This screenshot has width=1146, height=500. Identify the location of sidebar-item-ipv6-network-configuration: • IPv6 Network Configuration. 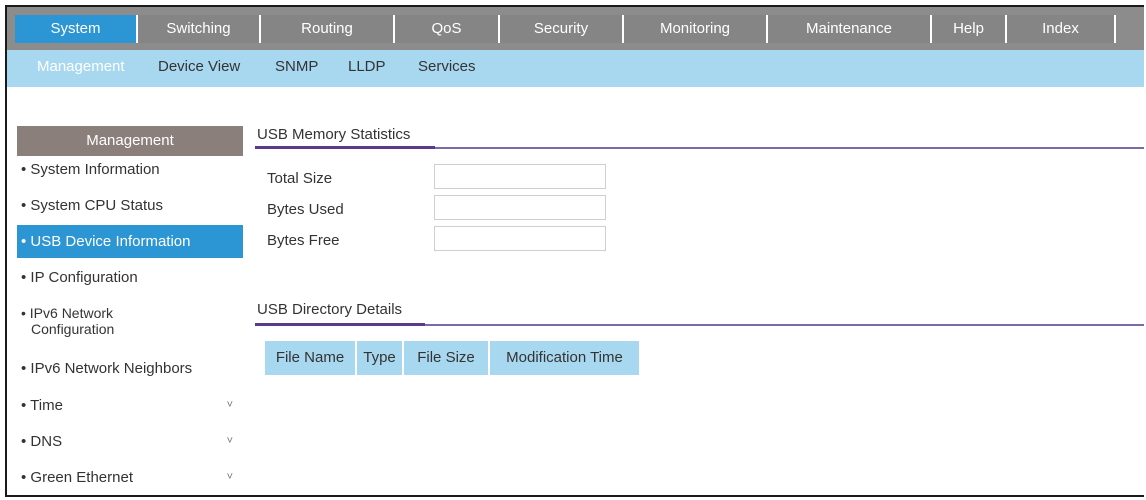
(130, 321).